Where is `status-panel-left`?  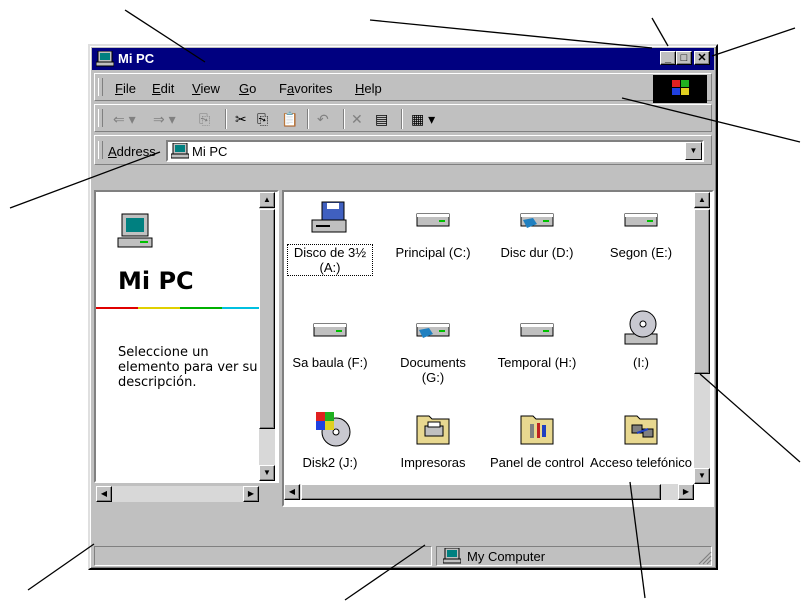
status-panel-left is located at coordinates (263, 556).